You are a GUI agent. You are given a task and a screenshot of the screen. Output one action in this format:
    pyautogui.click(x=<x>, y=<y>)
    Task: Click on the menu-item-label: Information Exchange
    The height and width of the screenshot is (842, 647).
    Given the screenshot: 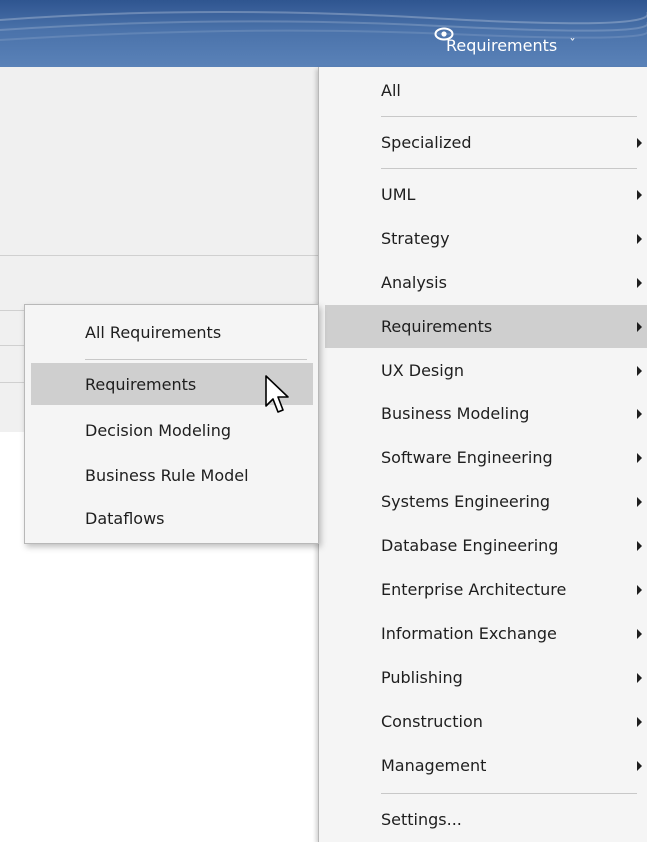 What is the action you would take?
    pyautogui.click(x=469, y=633)
    